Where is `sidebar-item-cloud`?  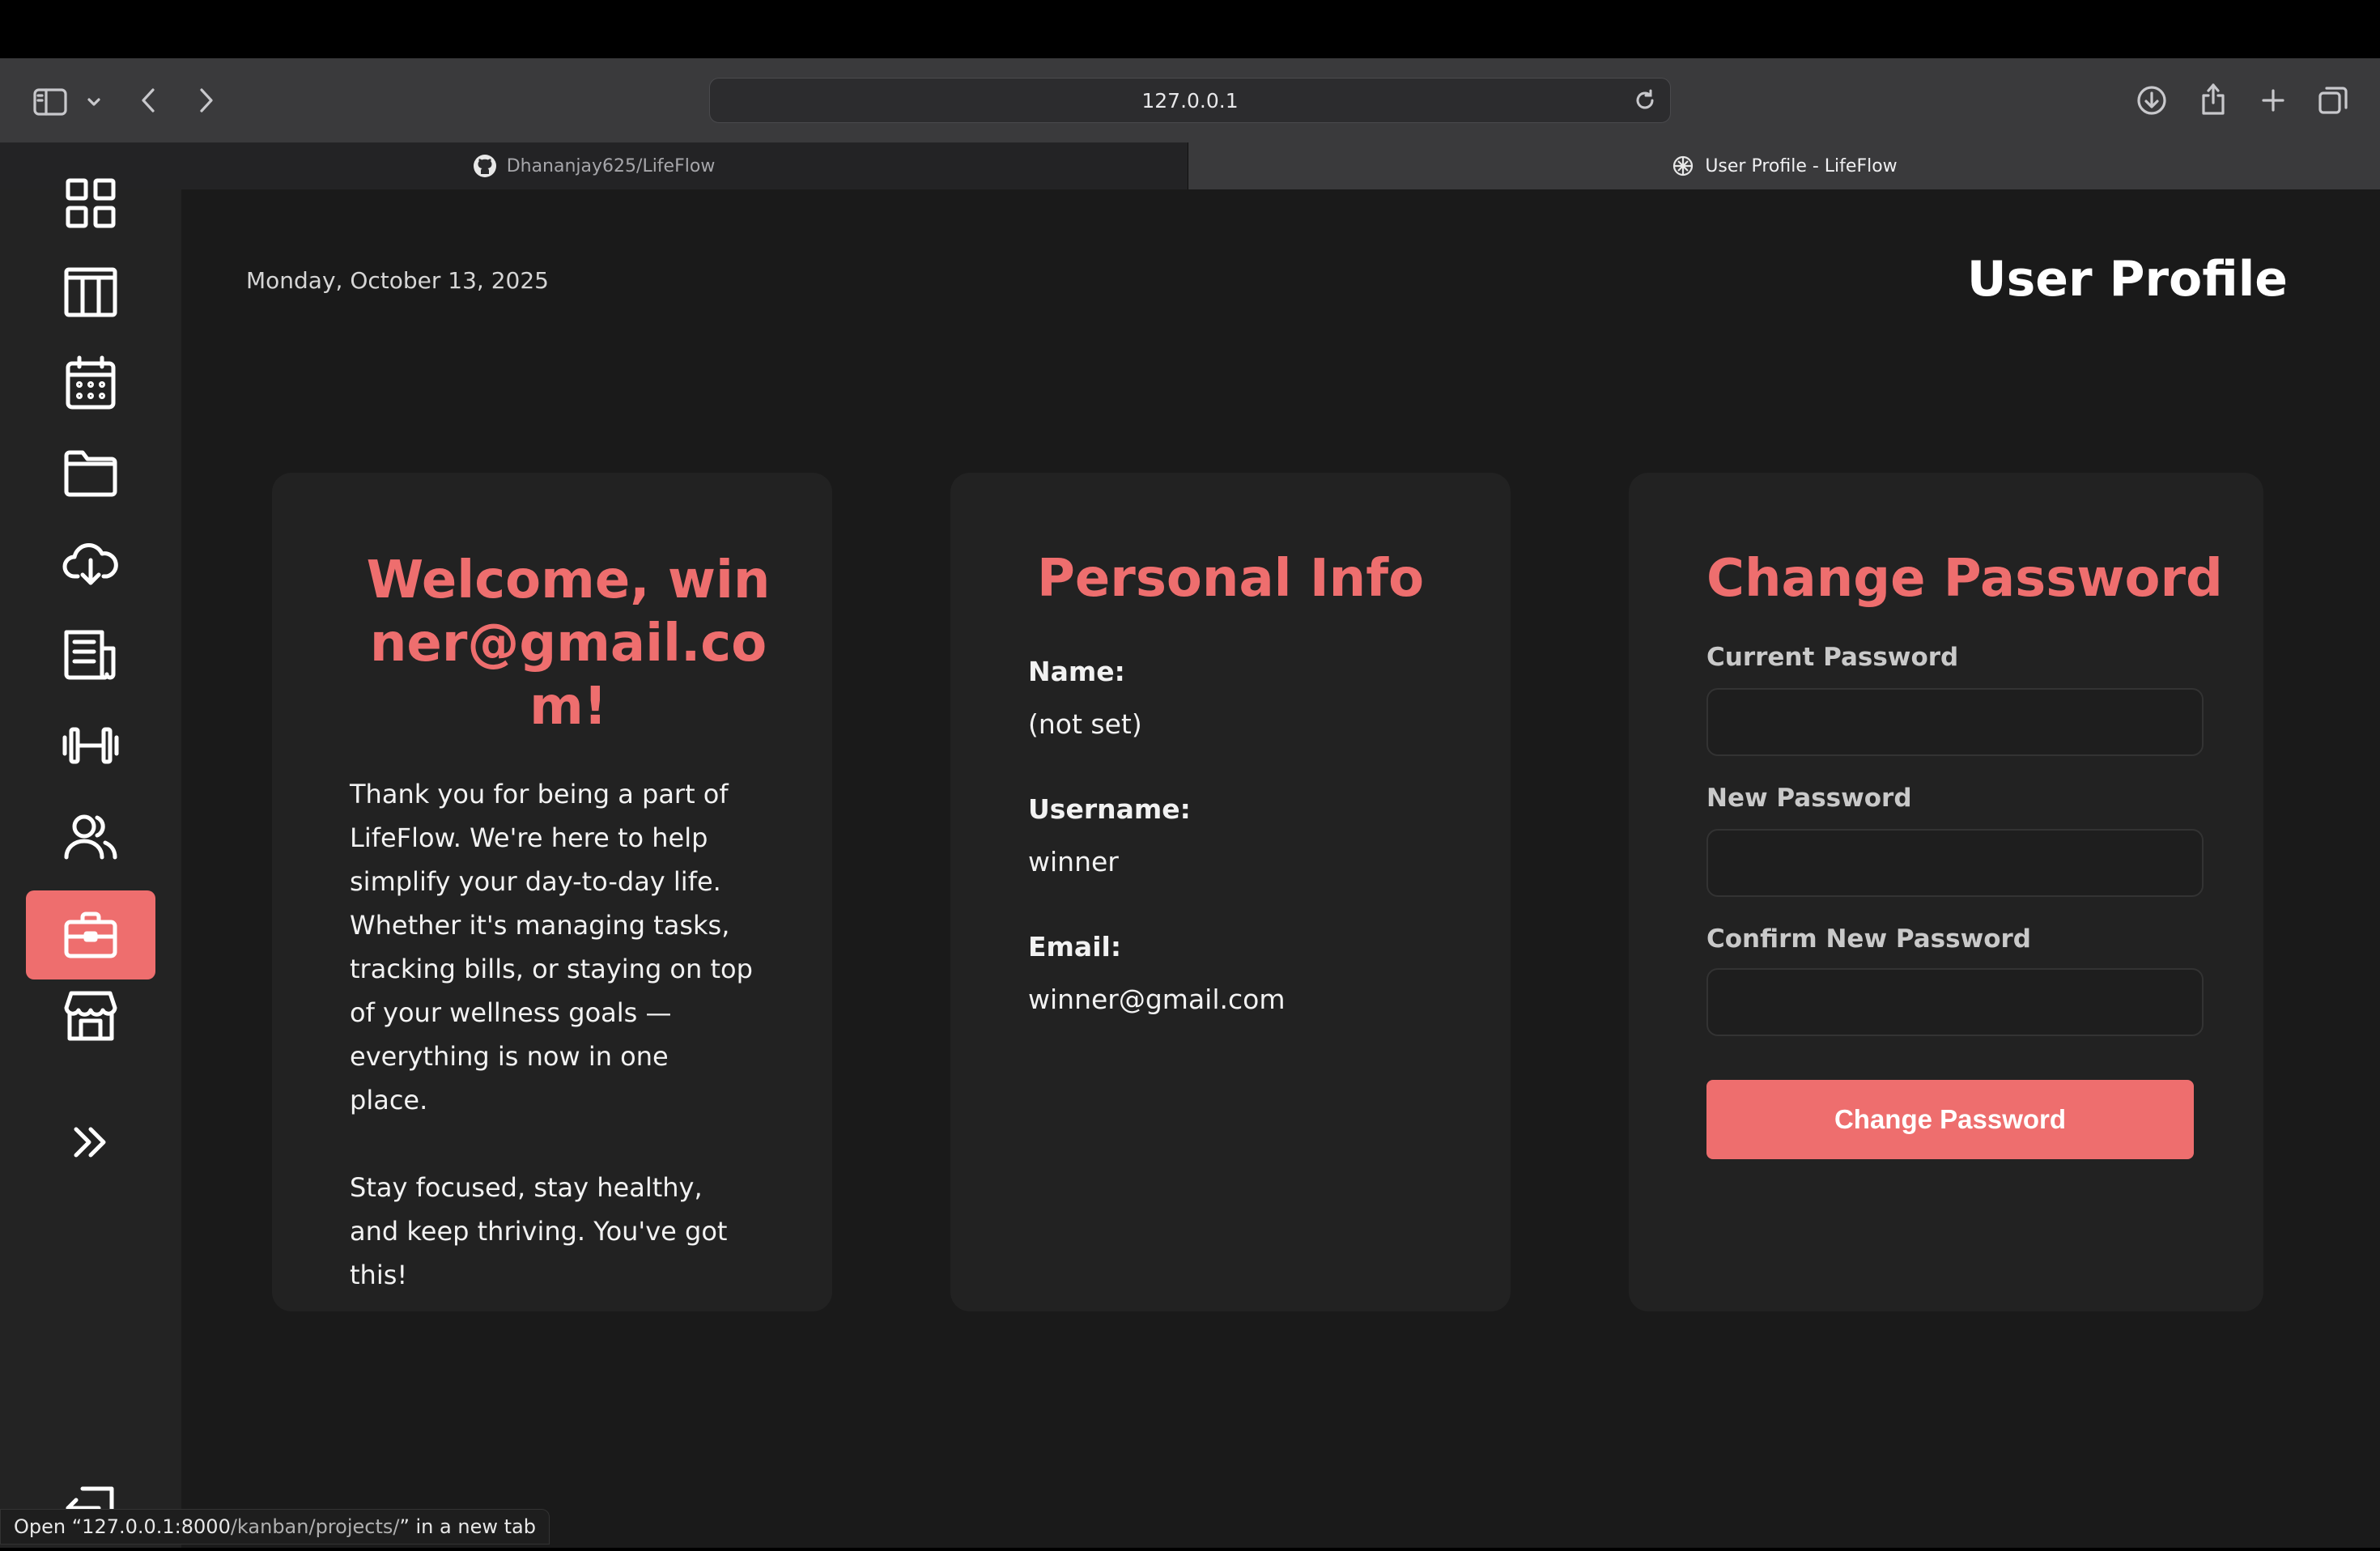 sidebar-item-cloud is located at coordinates (90, 565).